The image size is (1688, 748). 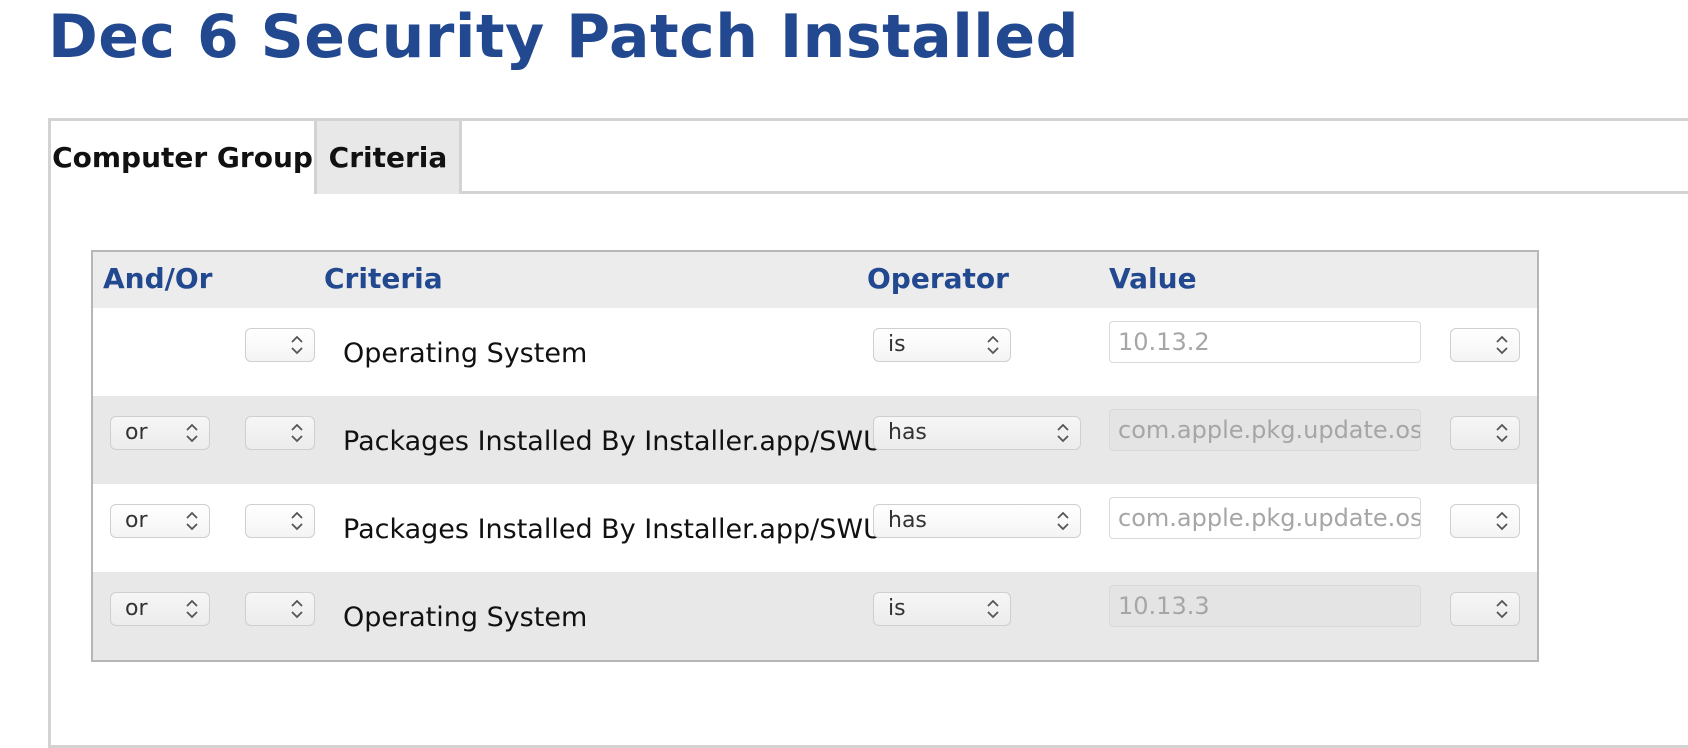 What do you see at coordinates (158, 278) in the screenshot?
I see `header-and-or: And/Or` at bounding box center [158, 278].